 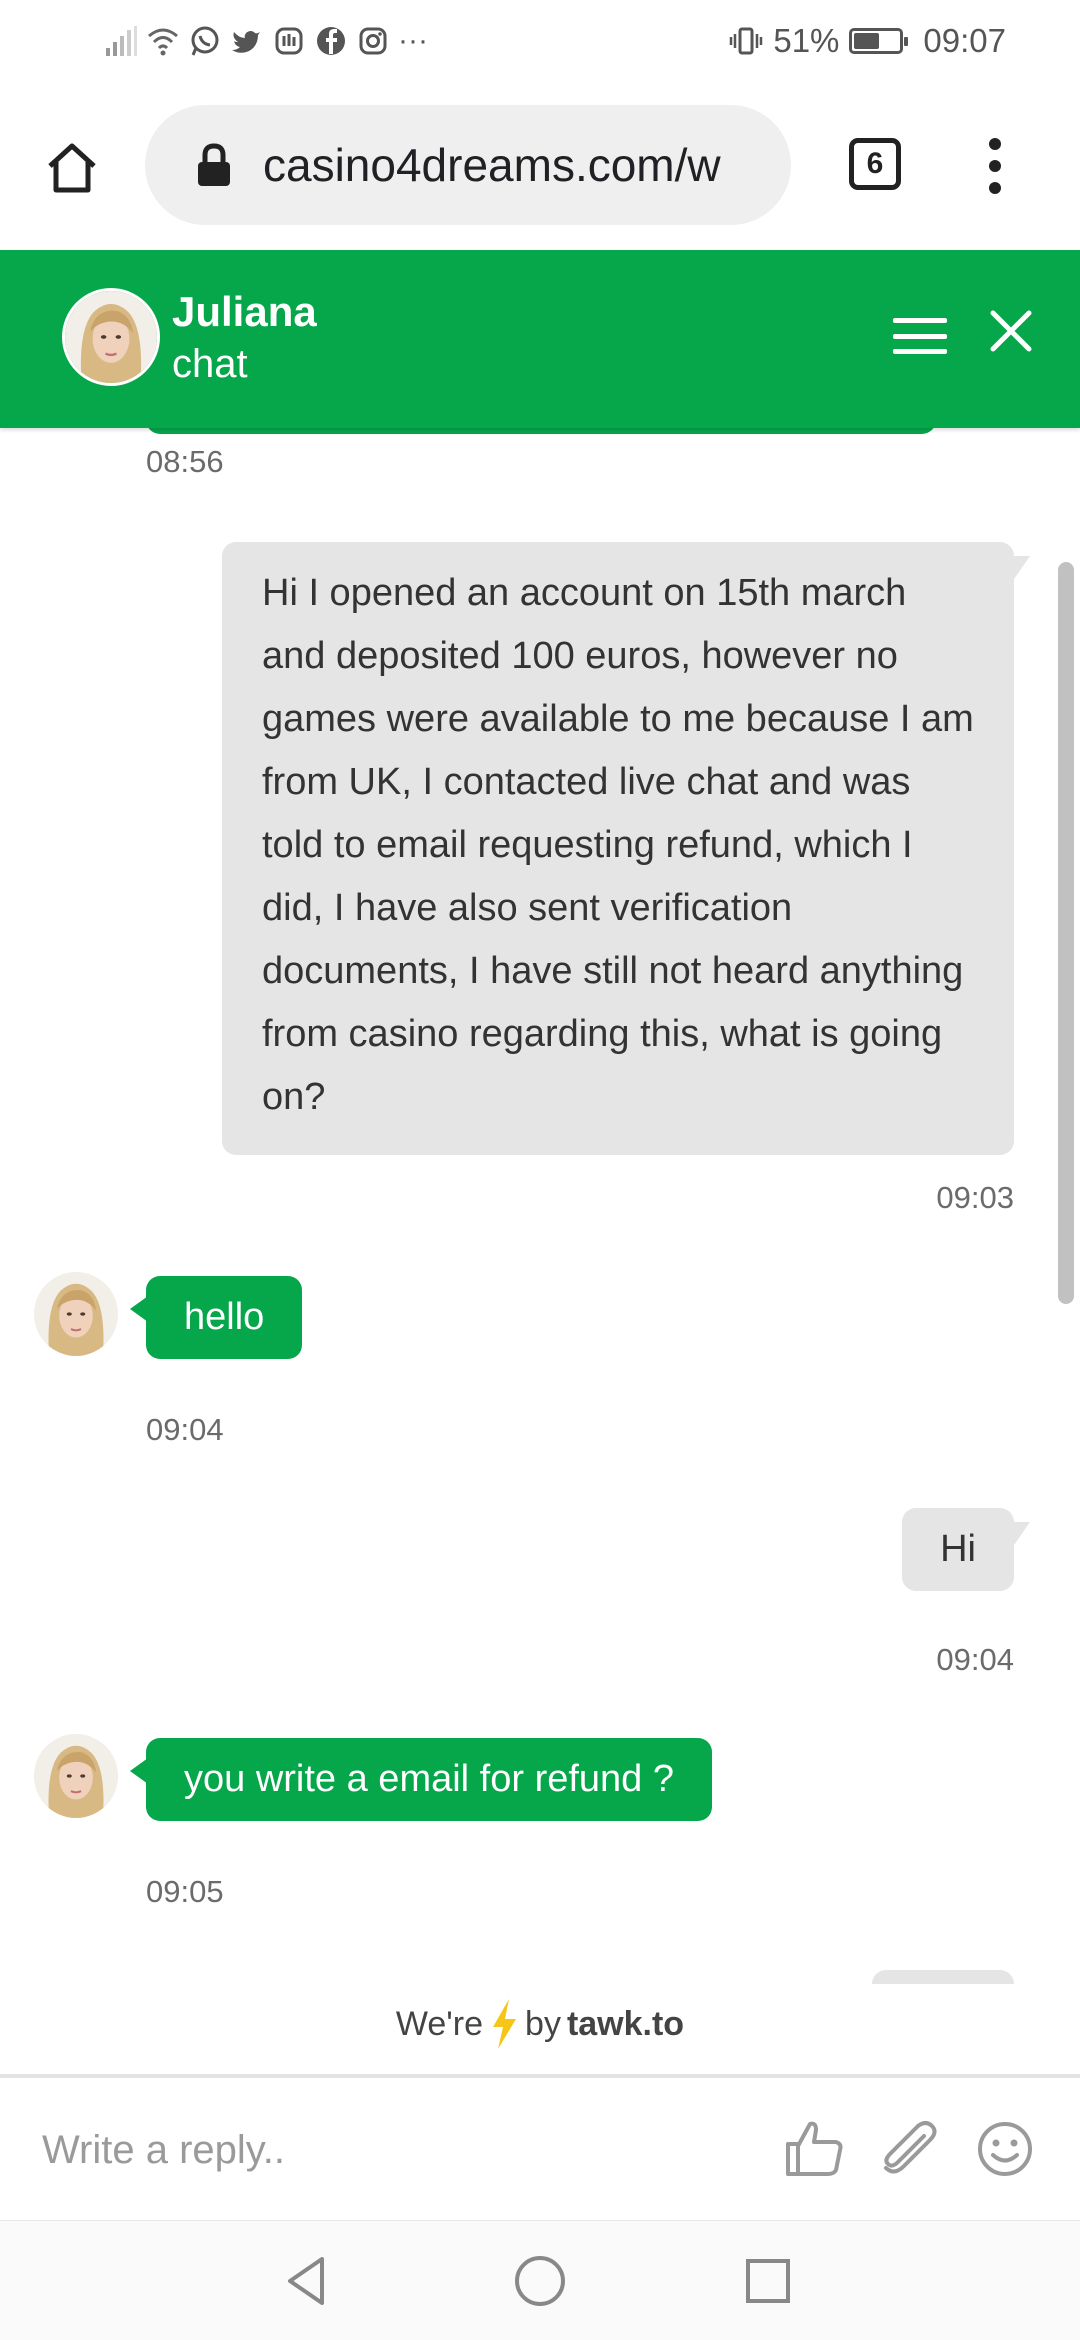 What do you see at coordinates (413, 40) in the screenshot?
I see `more-notifications: ···` at bounding box center [413, 40].